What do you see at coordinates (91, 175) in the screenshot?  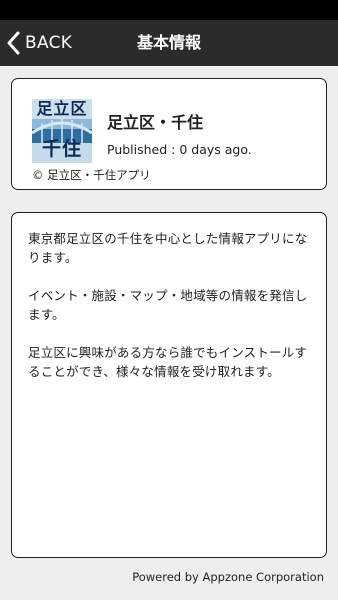 I see `copyright-text: © 足立区・千住アプリ` at bounding box center [91, 175].